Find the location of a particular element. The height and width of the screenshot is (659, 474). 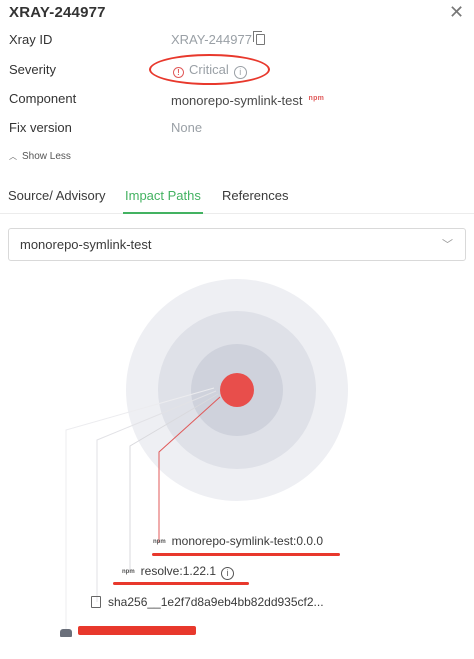

fix-version-value: None is located at coordinates (187, 127).